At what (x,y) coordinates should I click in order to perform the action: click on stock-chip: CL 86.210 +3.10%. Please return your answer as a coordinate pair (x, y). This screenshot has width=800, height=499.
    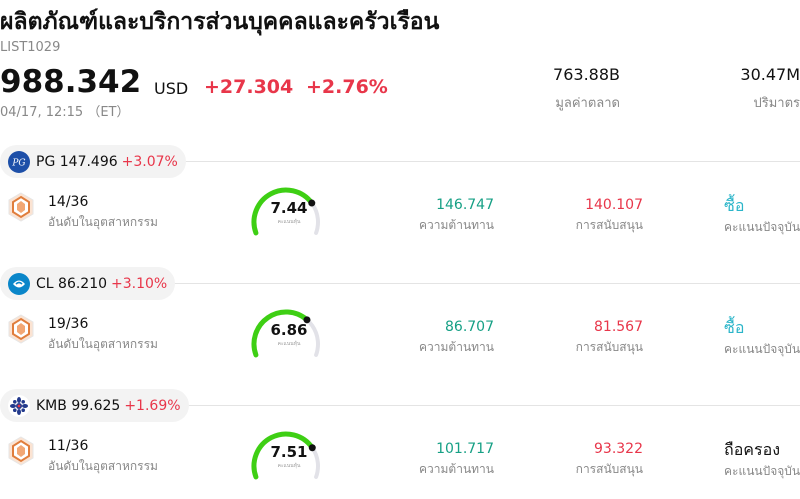
    Looking at the image, I should click on (88, 283).